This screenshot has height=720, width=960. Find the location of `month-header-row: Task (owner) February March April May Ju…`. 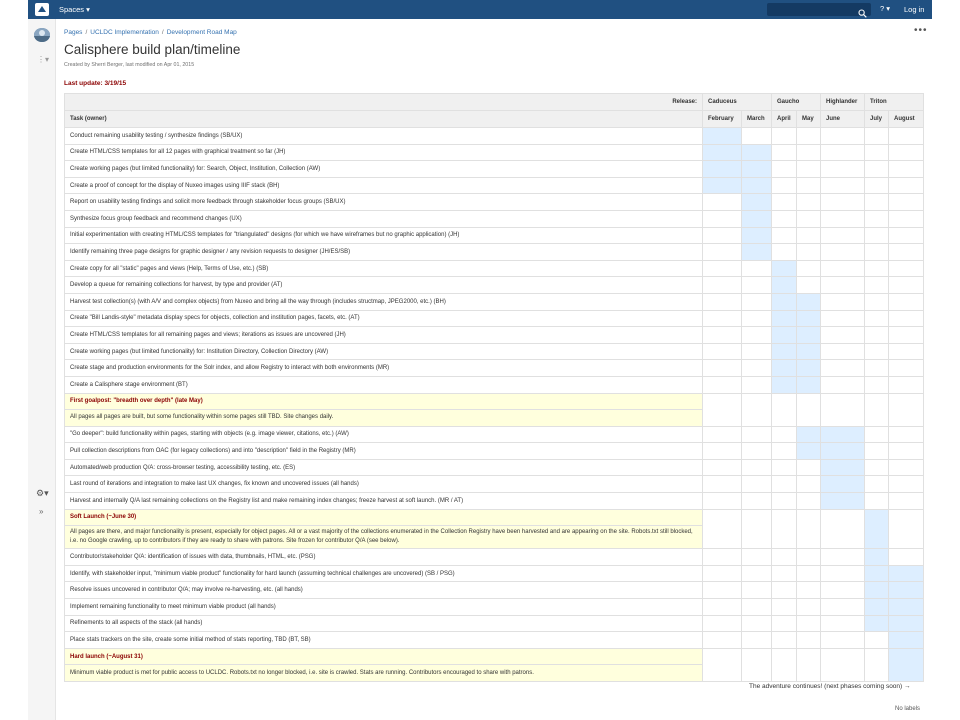

month-header-row: Task (owner) February March April May Ju… is located at coordinates (494, 119).